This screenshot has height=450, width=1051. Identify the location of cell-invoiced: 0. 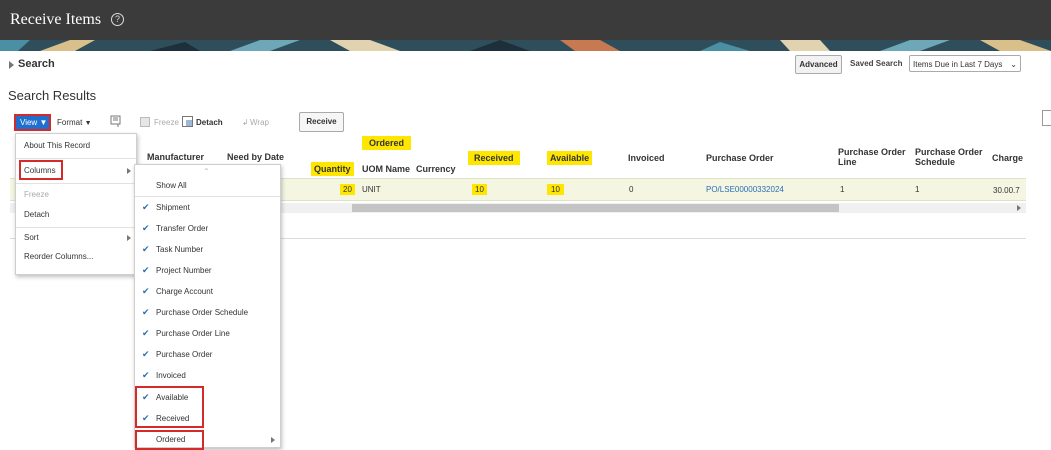
(631, 189).